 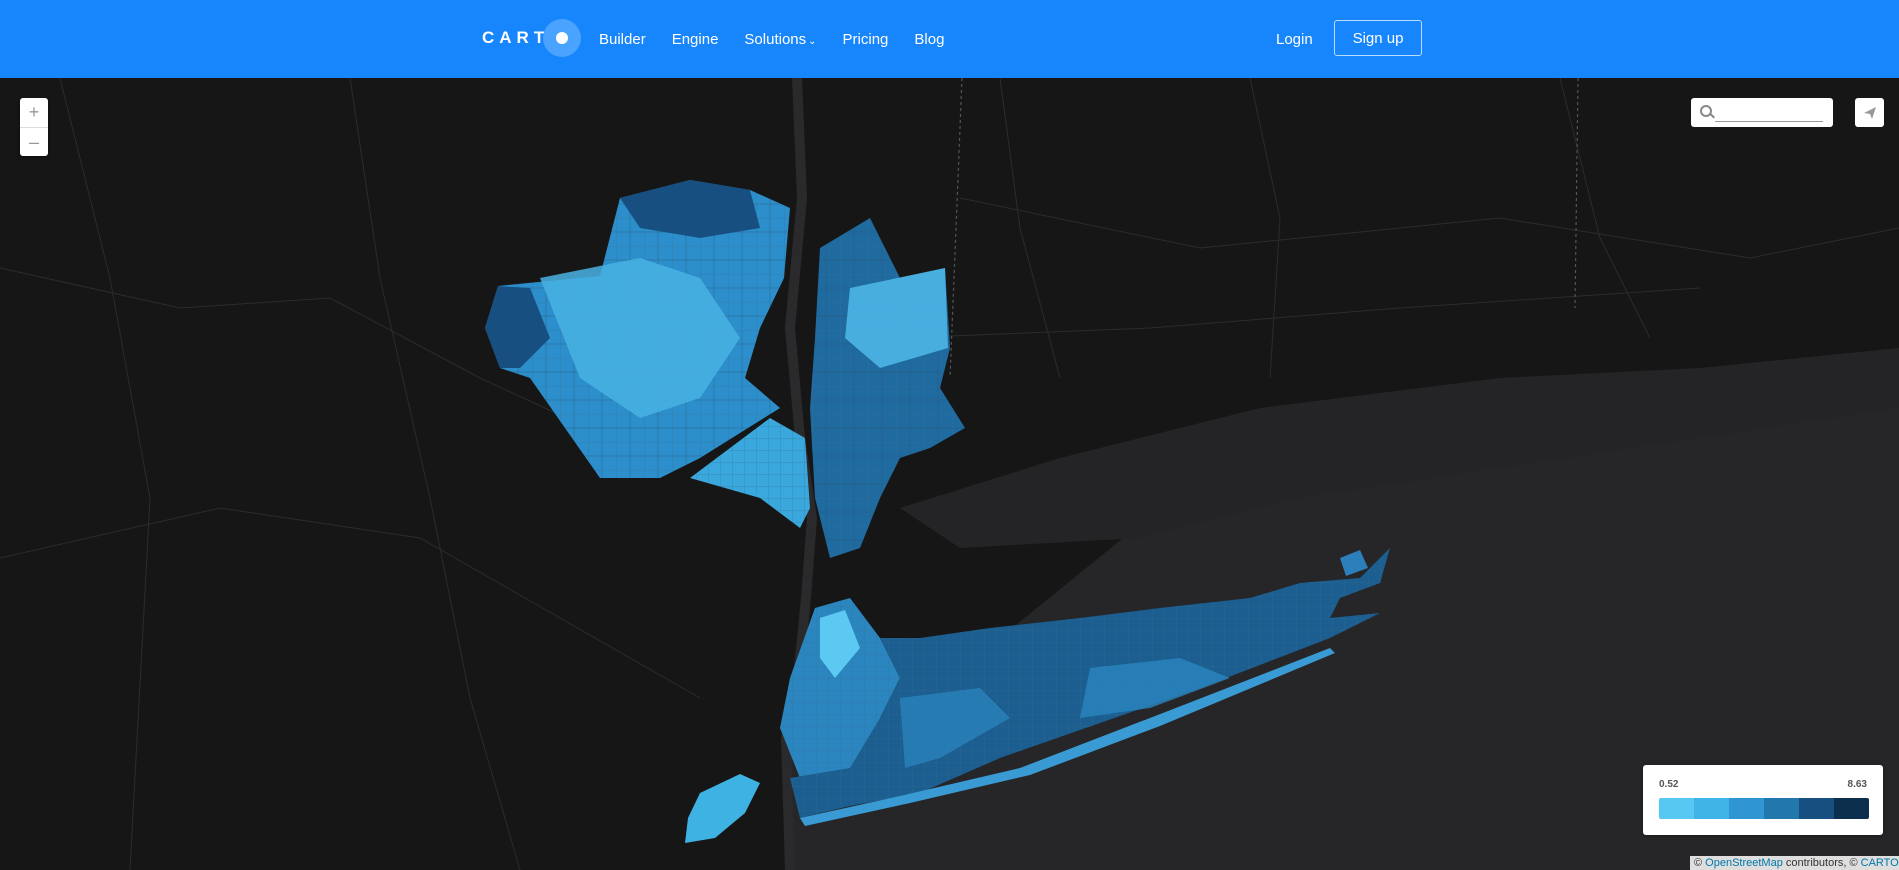 I want to click on nav-engine: Engine, so click(x=695, y=39).